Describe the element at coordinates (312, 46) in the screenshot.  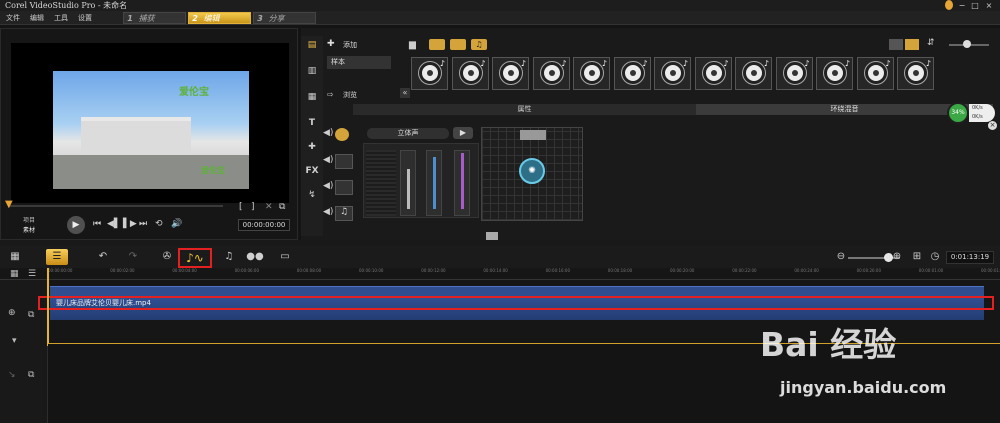
I see `media-icon: ▤` at that location.